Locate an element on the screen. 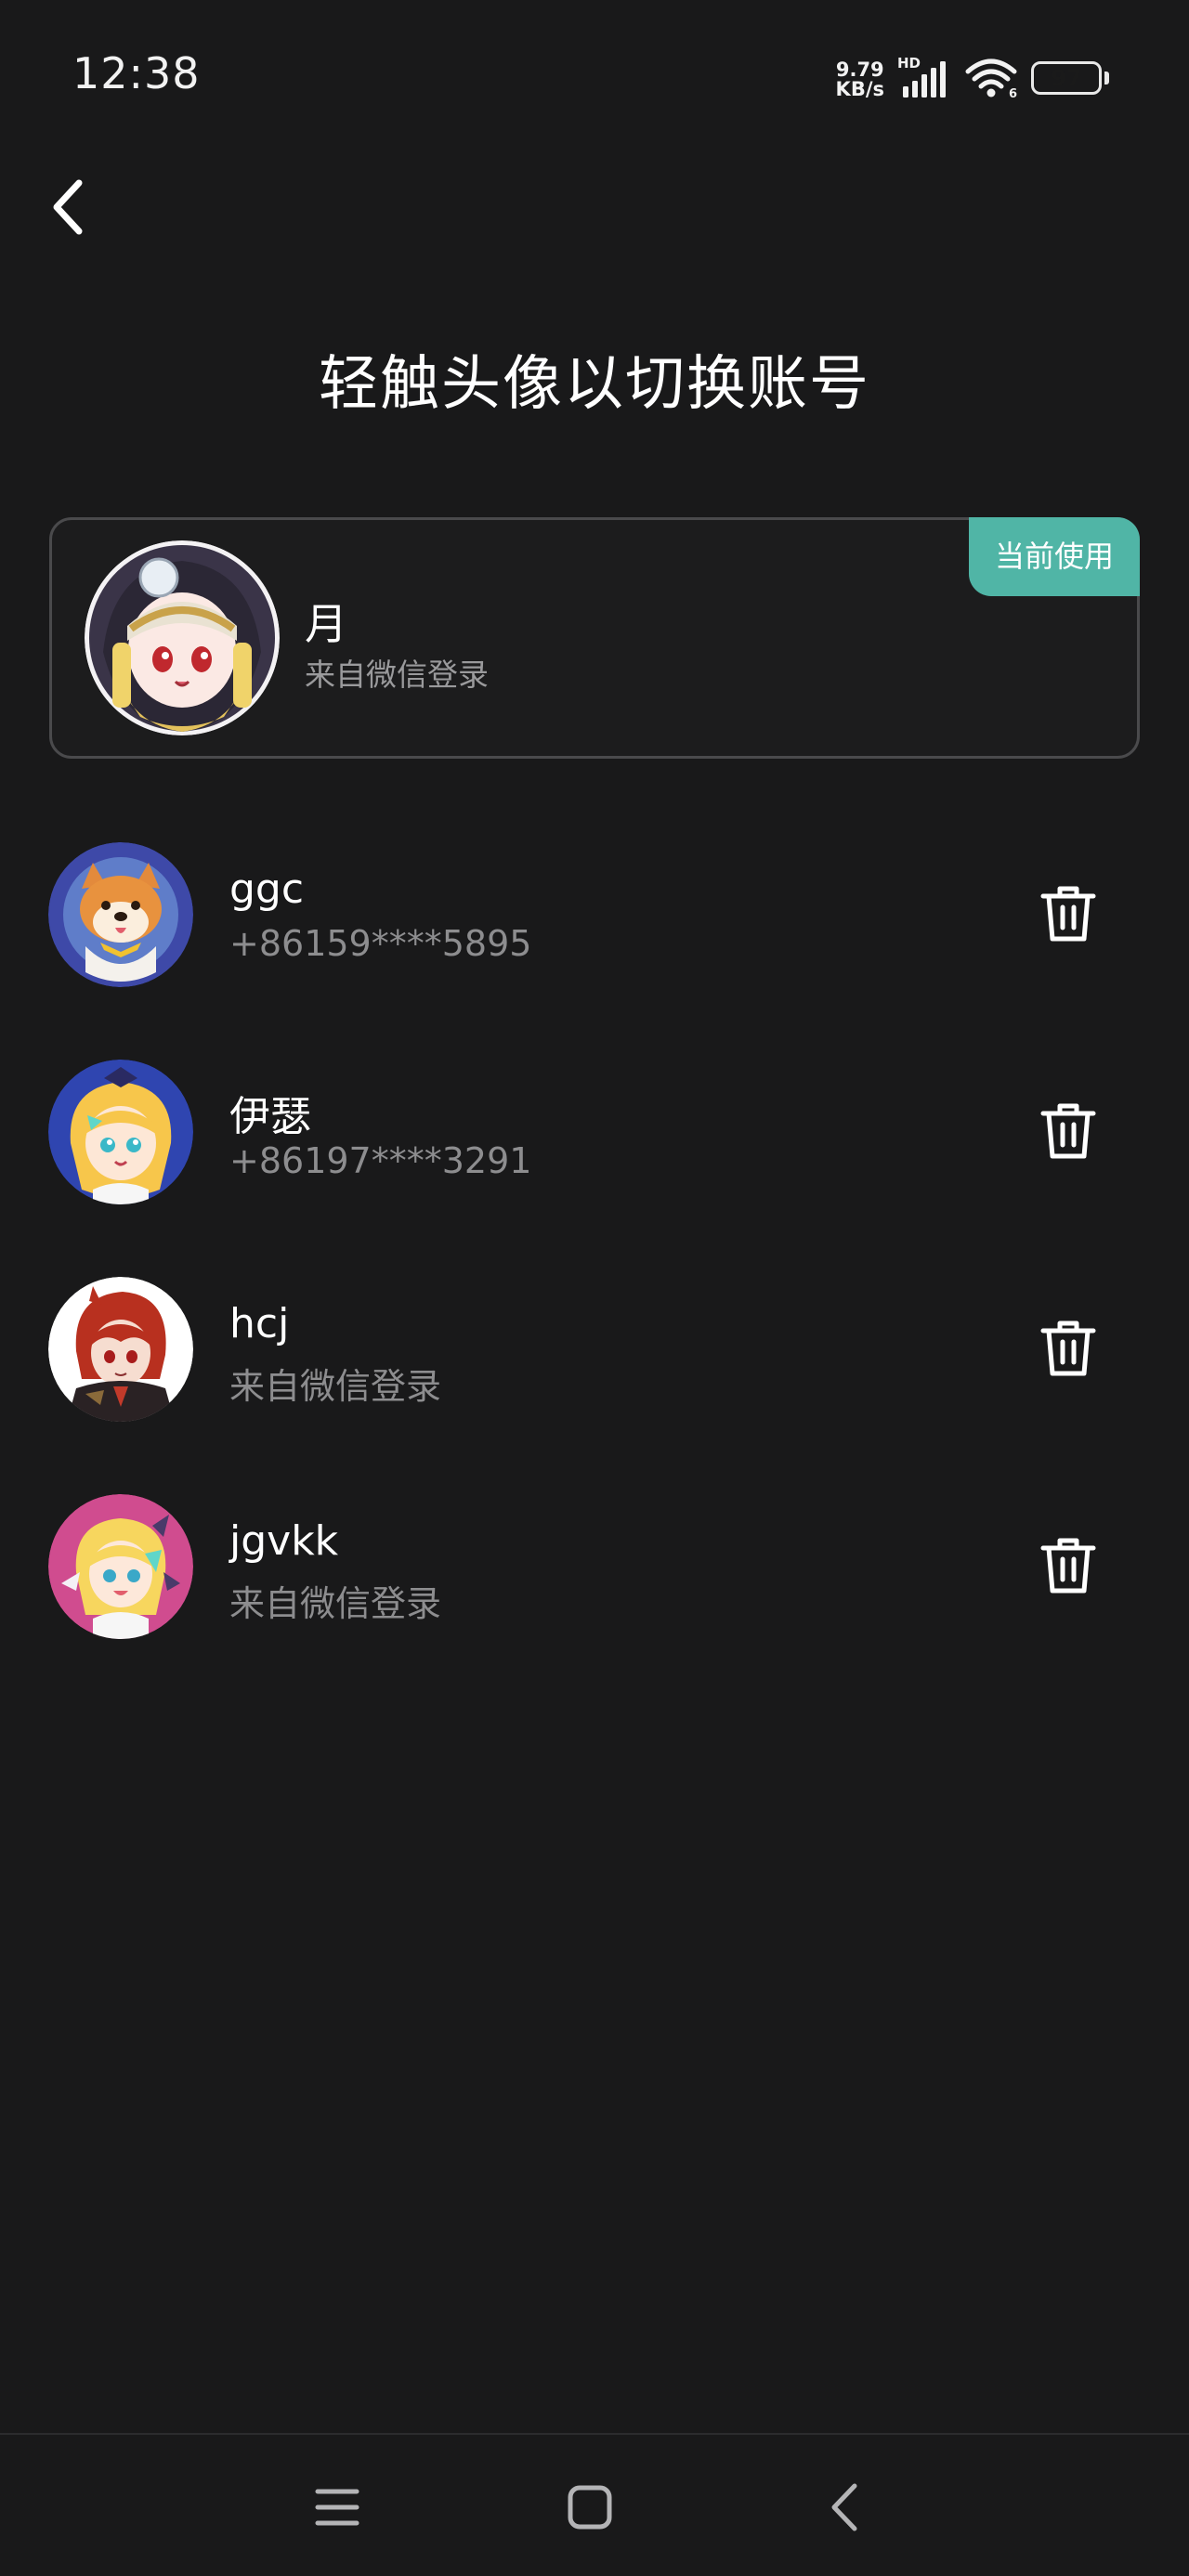 Image resolution: width=1189 pixels, height=2576 pixels. account-name: jgvkk is located at coordinates (284, 1541).